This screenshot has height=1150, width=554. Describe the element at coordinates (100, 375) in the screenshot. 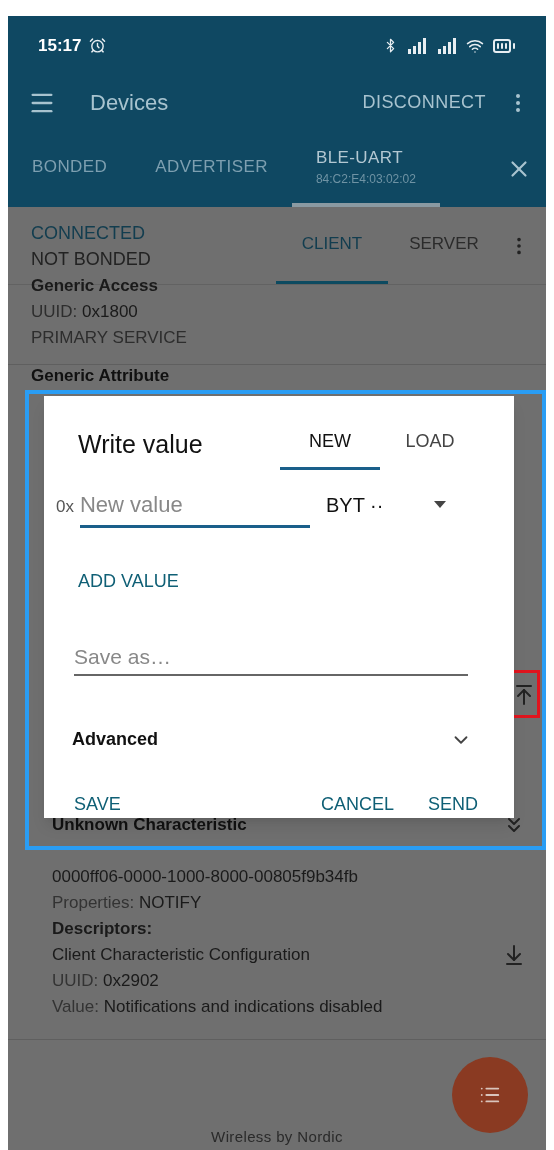

I see `service-name: Generic Attribute` at that location.